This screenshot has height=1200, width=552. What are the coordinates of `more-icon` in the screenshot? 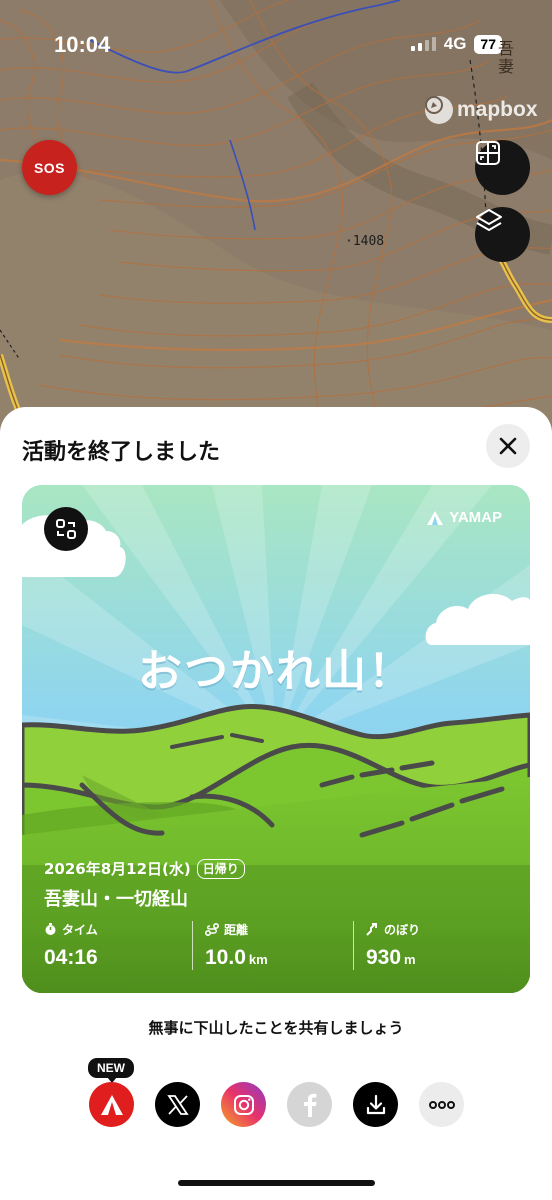 It's located at (441, 1104).